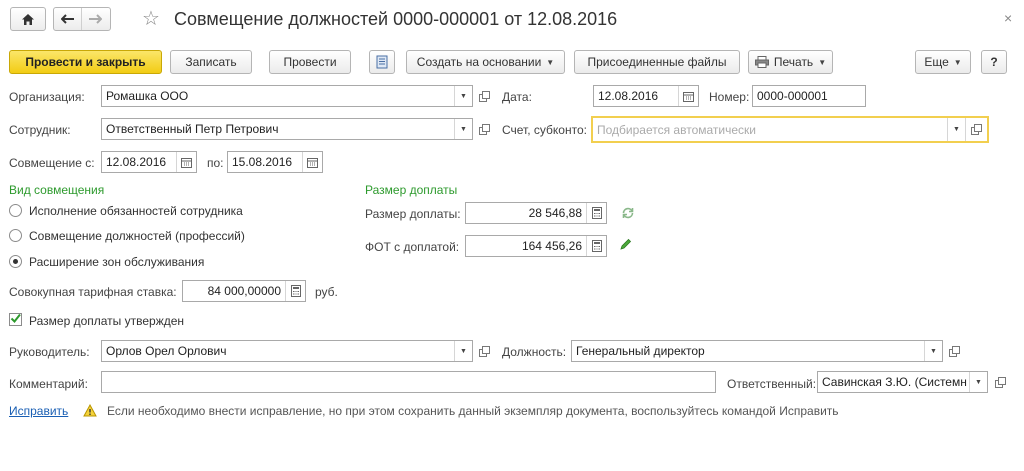 The width and height of the screenshot is (1024, 471). What do you see at coordinates (85, 62) in the screenshot?
I see `post-and-close-button: Провести и закрыть` at bounding box center [85, 62].